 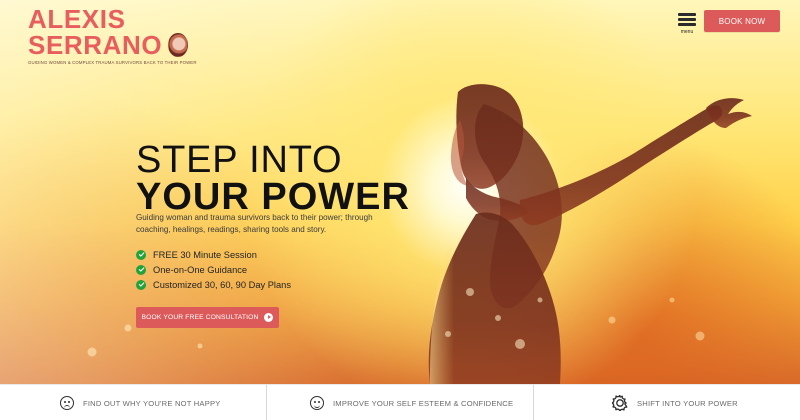 What do you see at coordinates (205, 254) in the screenshot?
I see `benefit-text: FREE 30 Minute Session` at bounding box center [205, 254].